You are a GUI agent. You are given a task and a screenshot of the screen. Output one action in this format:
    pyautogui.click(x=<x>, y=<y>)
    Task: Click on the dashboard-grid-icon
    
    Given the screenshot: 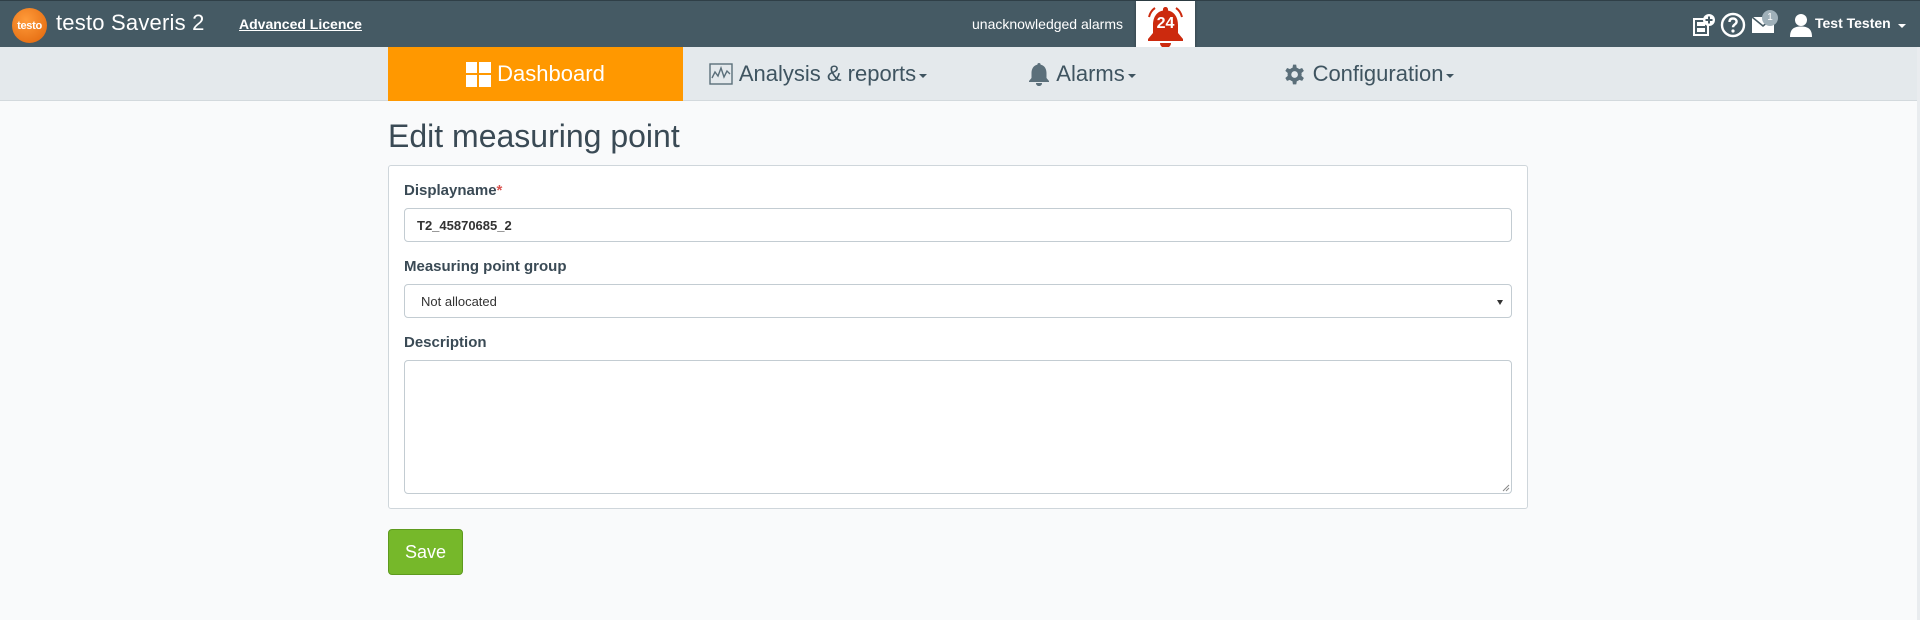 What is the action you would take?
    pyautogui.click(x=479, y=74)
    